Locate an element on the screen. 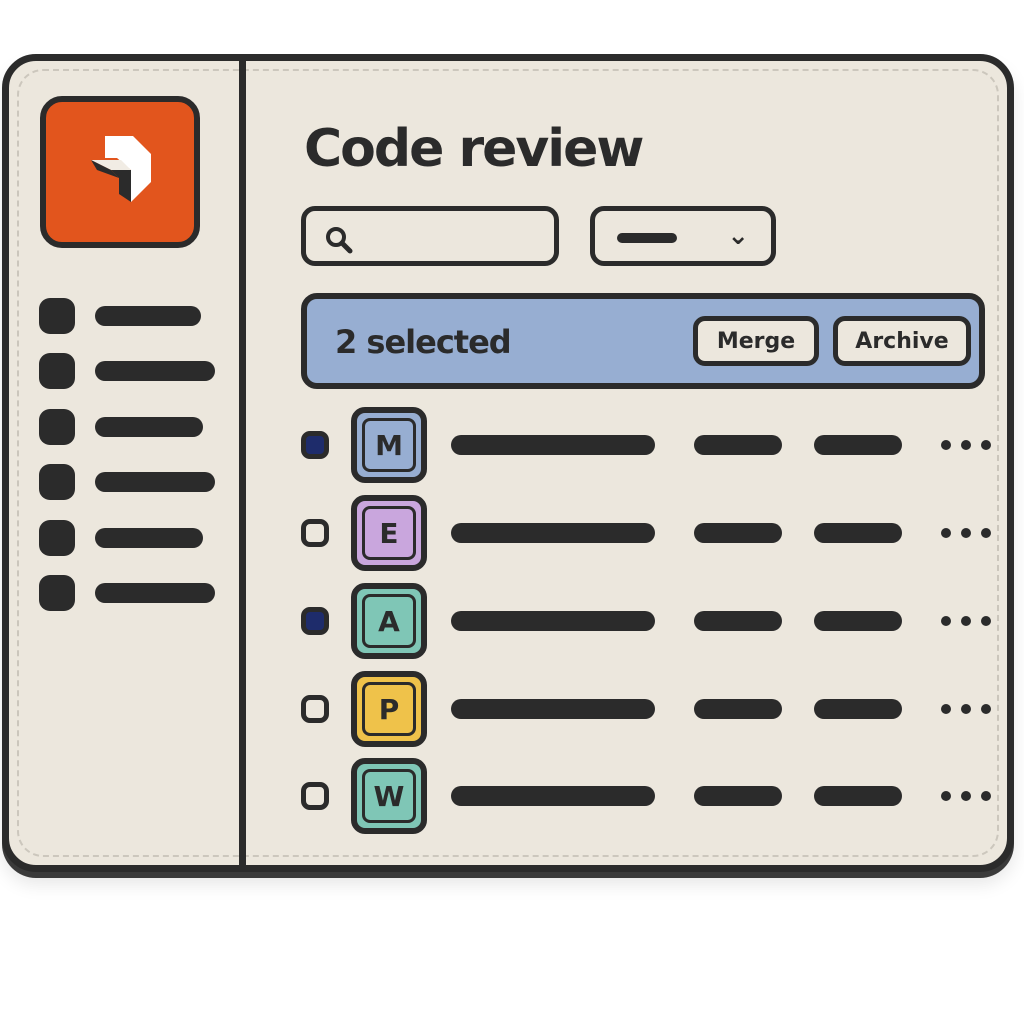 The width and height of the screenshot is (1024, 1024). avatar: W is located at coordinates (389, 796).